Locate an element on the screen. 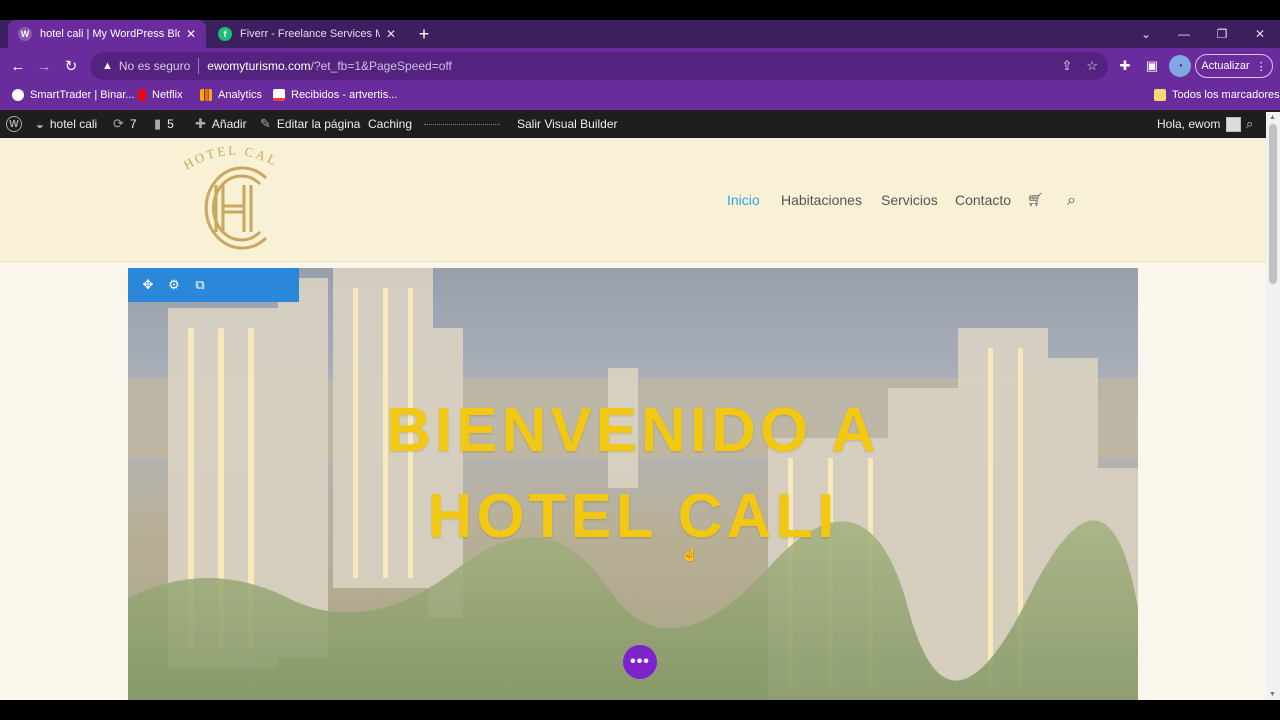  page-scrollbar: ▲ ▼ is located at coordinates (1273, 406).